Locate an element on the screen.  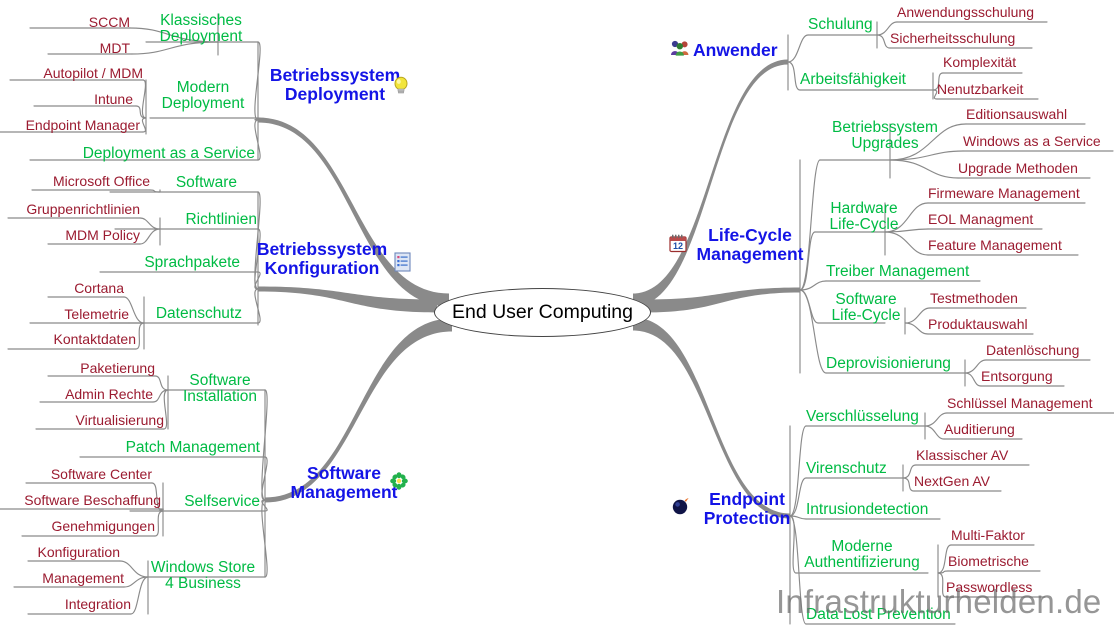
branch-anwender-label: Anwender is located at coordinates (735, 50).